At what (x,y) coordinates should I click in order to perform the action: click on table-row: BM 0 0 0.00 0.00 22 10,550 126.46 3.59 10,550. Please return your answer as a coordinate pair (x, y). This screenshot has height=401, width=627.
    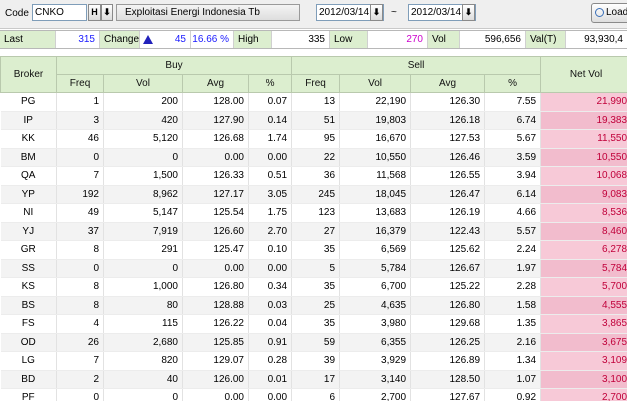
    Looking at the image, I should click on (313, 157).